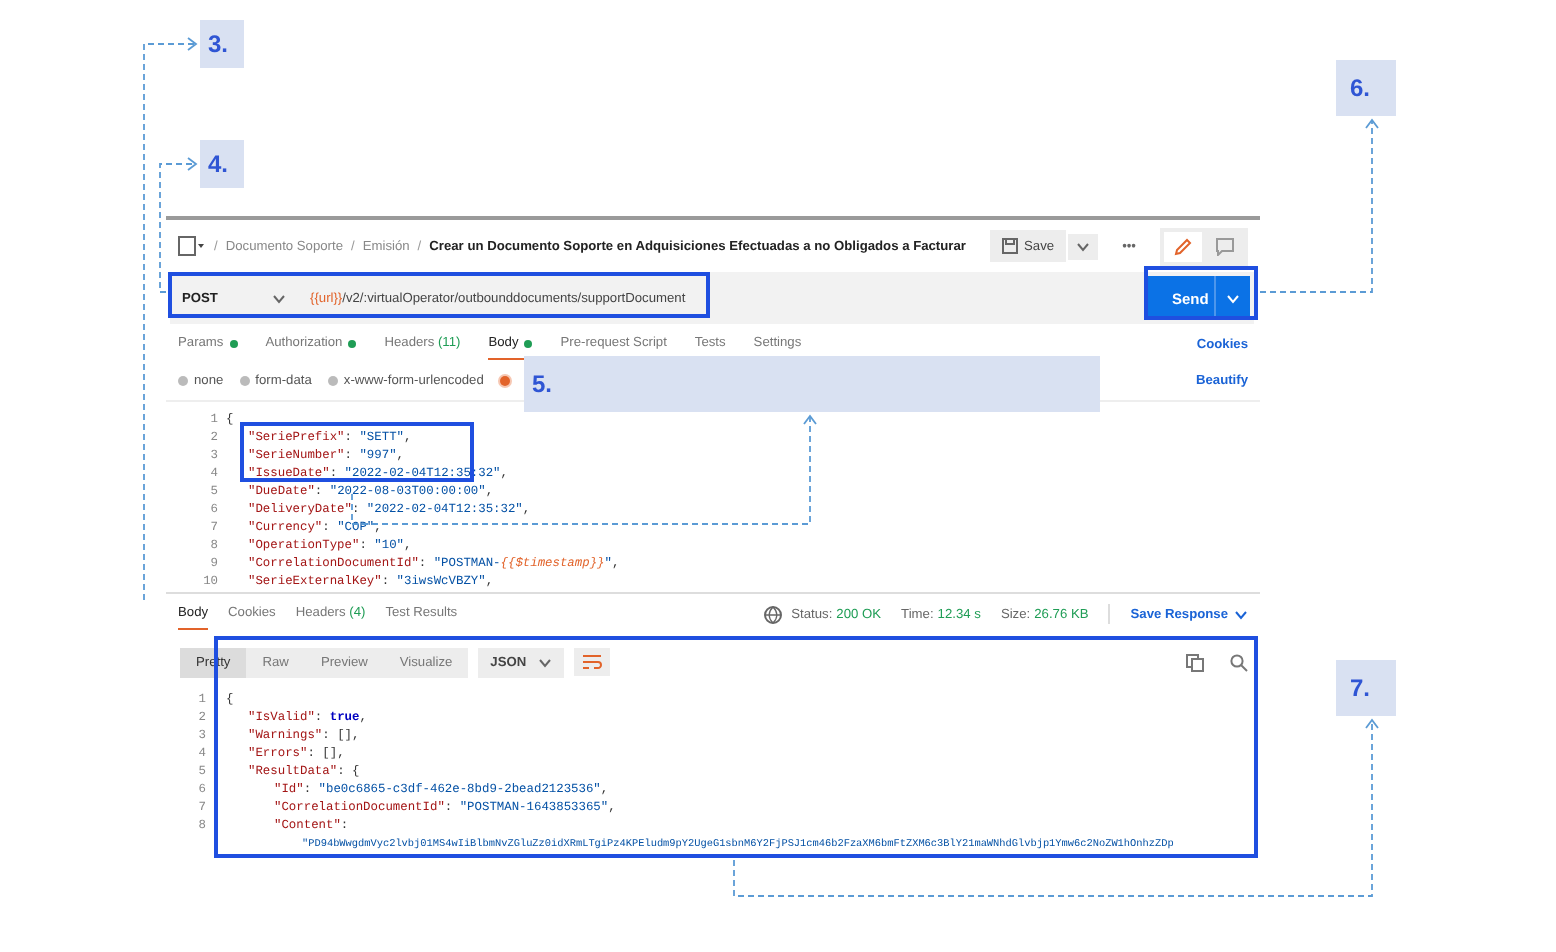 The height and width of the screenshot is (952, 1556). What do you see at coordinates (772, 614) in the screenshot?
I see `globe-icon` at bounding box center [772, 614].